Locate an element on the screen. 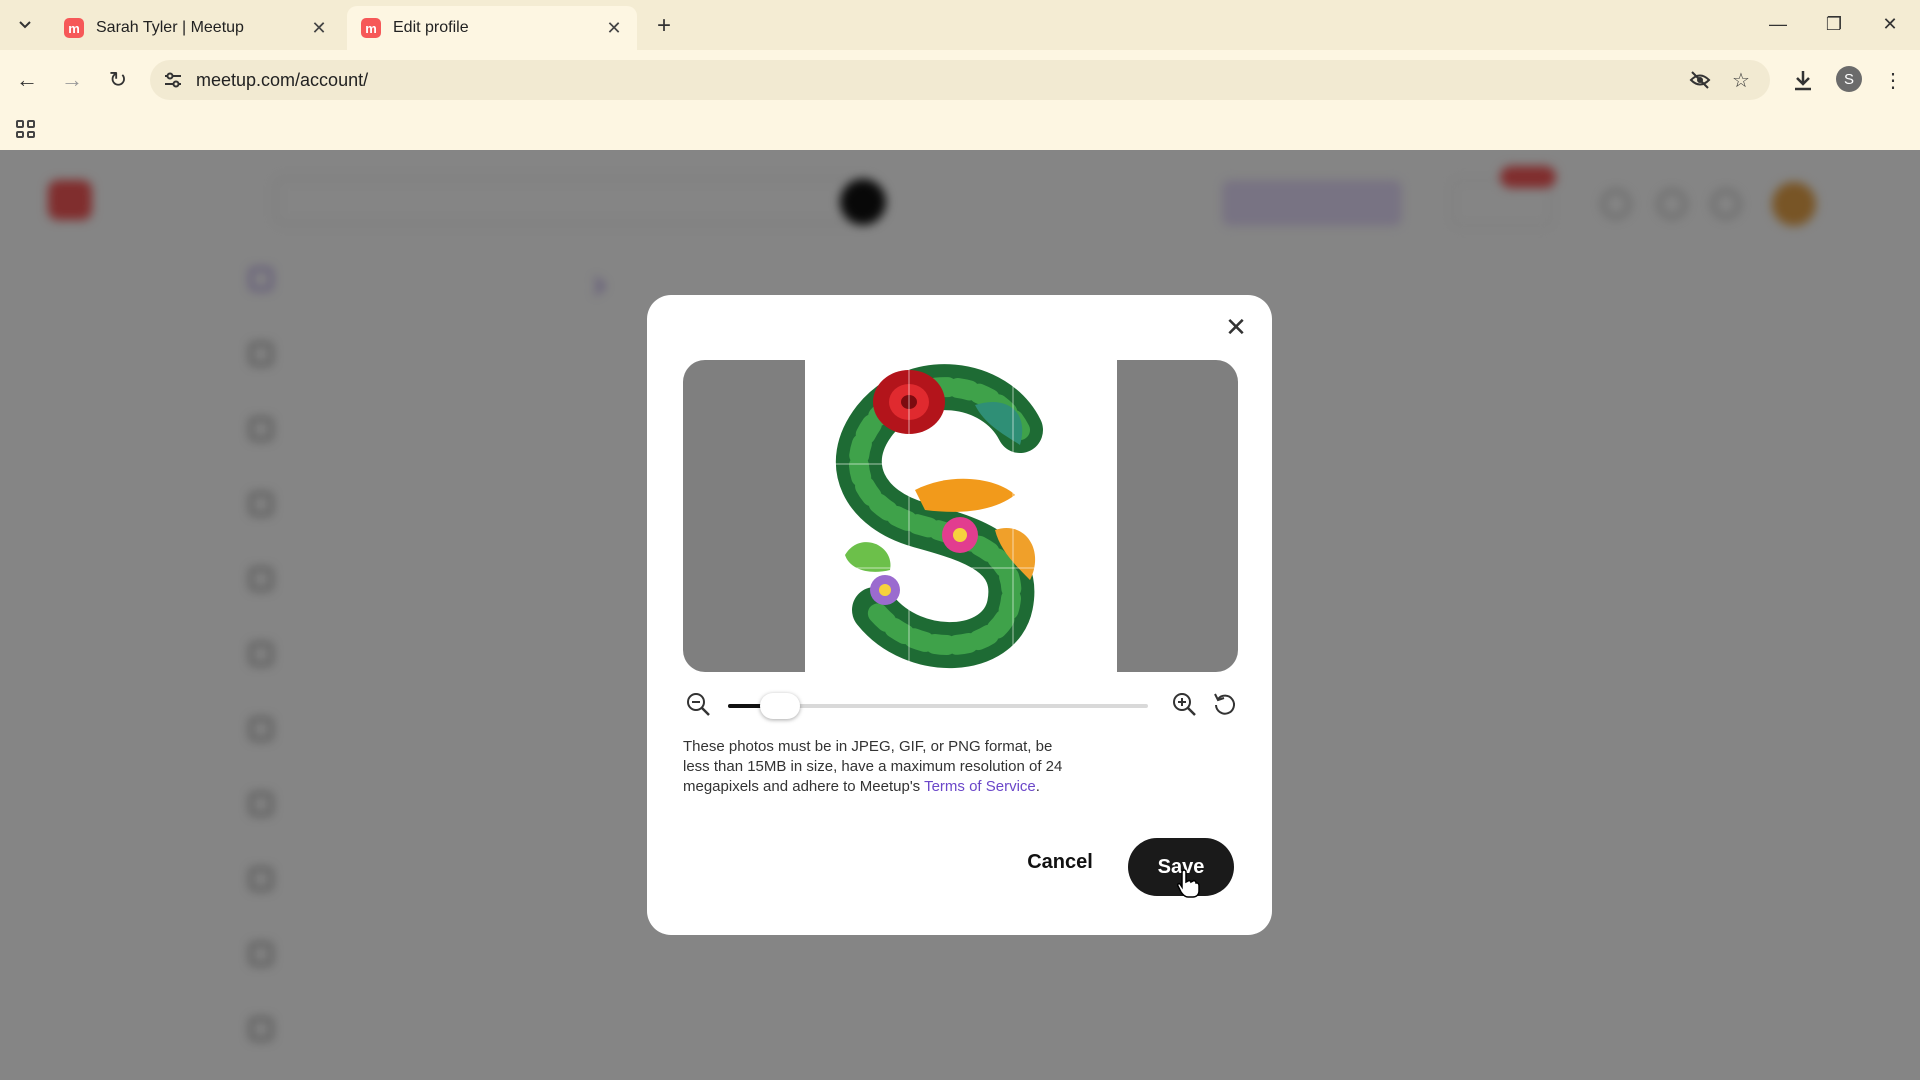 This screenshot has width=1920, height=1080. zoom-slider-thumb is located at coordinates (780, 706).